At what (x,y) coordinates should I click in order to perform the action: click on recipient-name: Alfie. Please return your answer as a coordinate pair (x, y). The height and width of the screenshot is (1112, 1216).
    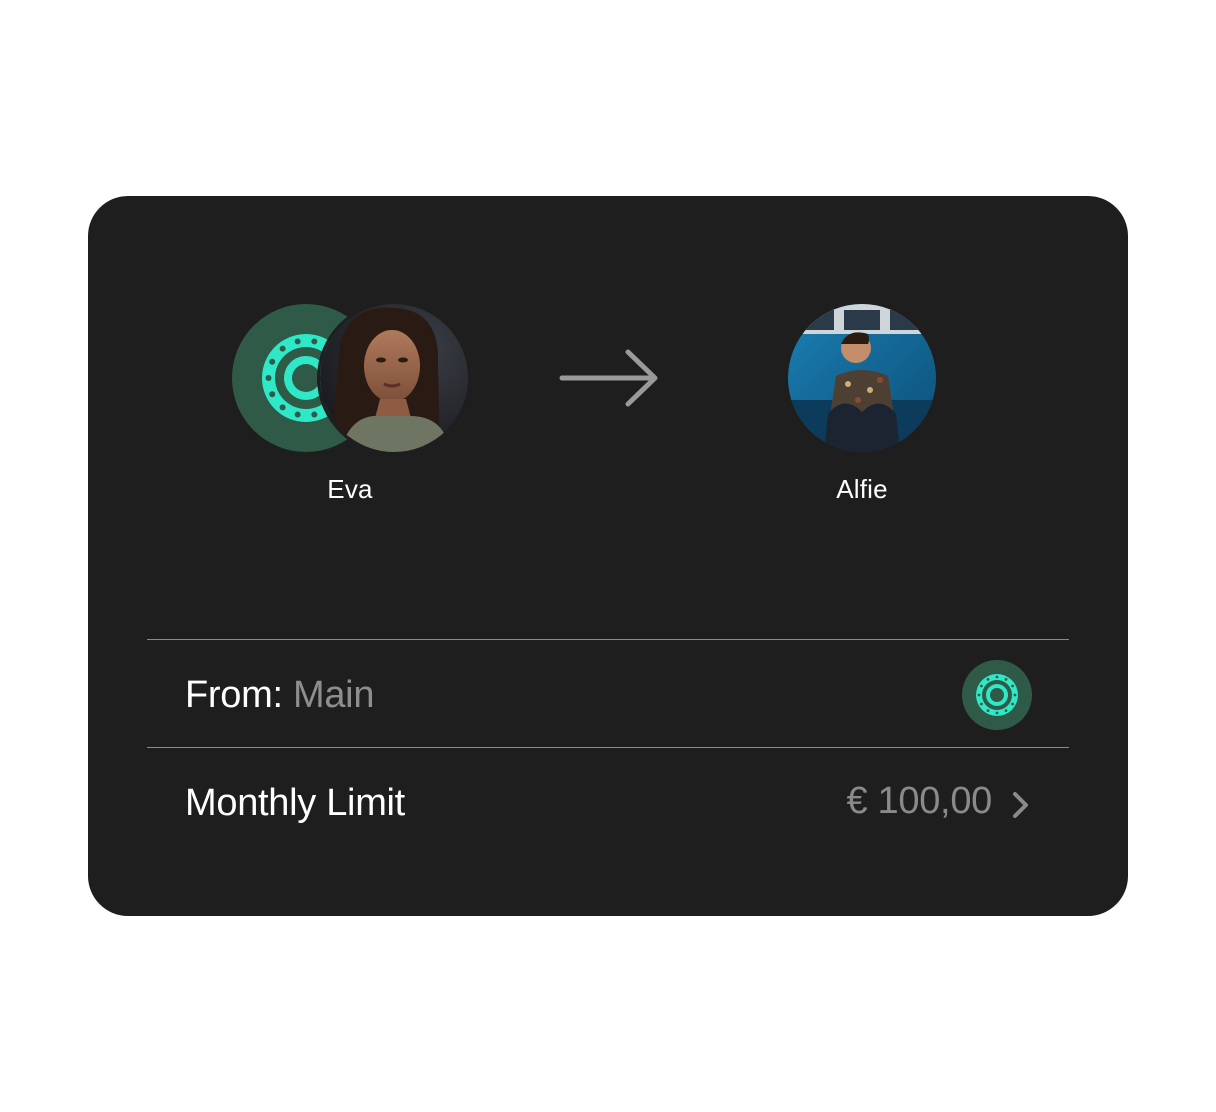
    Looking at the image, I should click on (862, 489).